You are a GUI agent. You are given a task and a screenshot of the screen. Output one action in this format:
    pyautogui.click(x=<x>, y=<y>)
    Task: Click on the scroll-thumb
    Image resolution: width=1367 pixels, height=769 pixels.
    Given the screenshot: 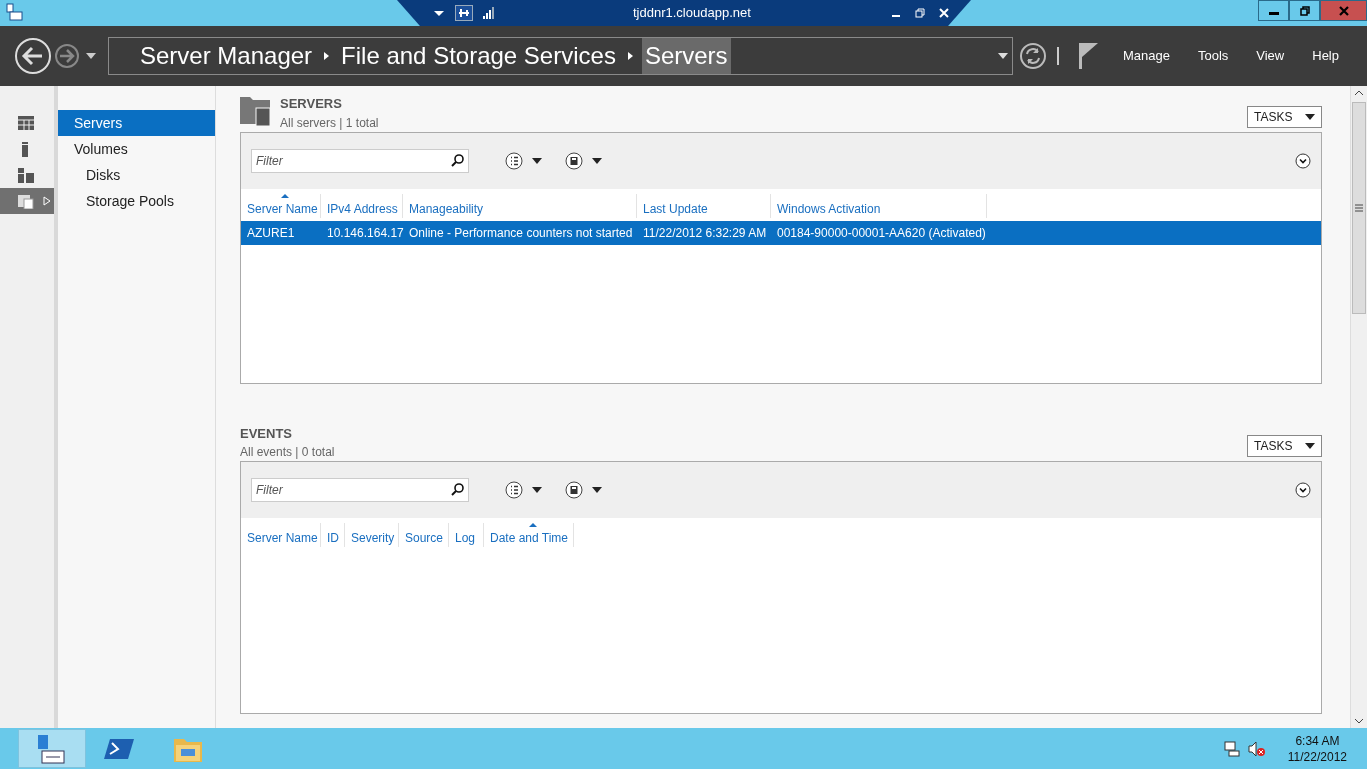 What is the action you would take?
    pyautogui.click(x=1359, y=208)
    